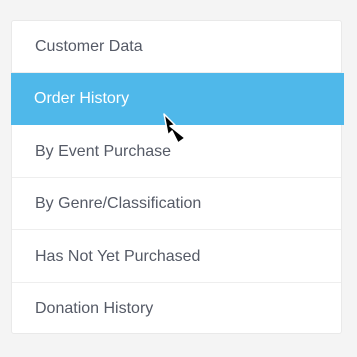 Image resolution: width=357 pixels, height=357 pixels. Describe the element at coordinates (176, 257) in the screenshot. I see `menu-item-has-not-yet-purchased: Has Not Yet Purchased` at that location.